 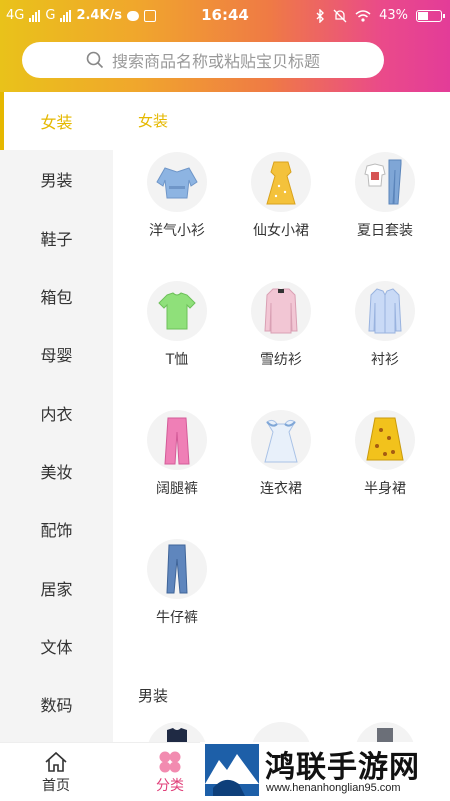 What do you see at coordinates (232, 770) in the screenshot?
I see `watermark-logo` at bounding box center [232, 770].